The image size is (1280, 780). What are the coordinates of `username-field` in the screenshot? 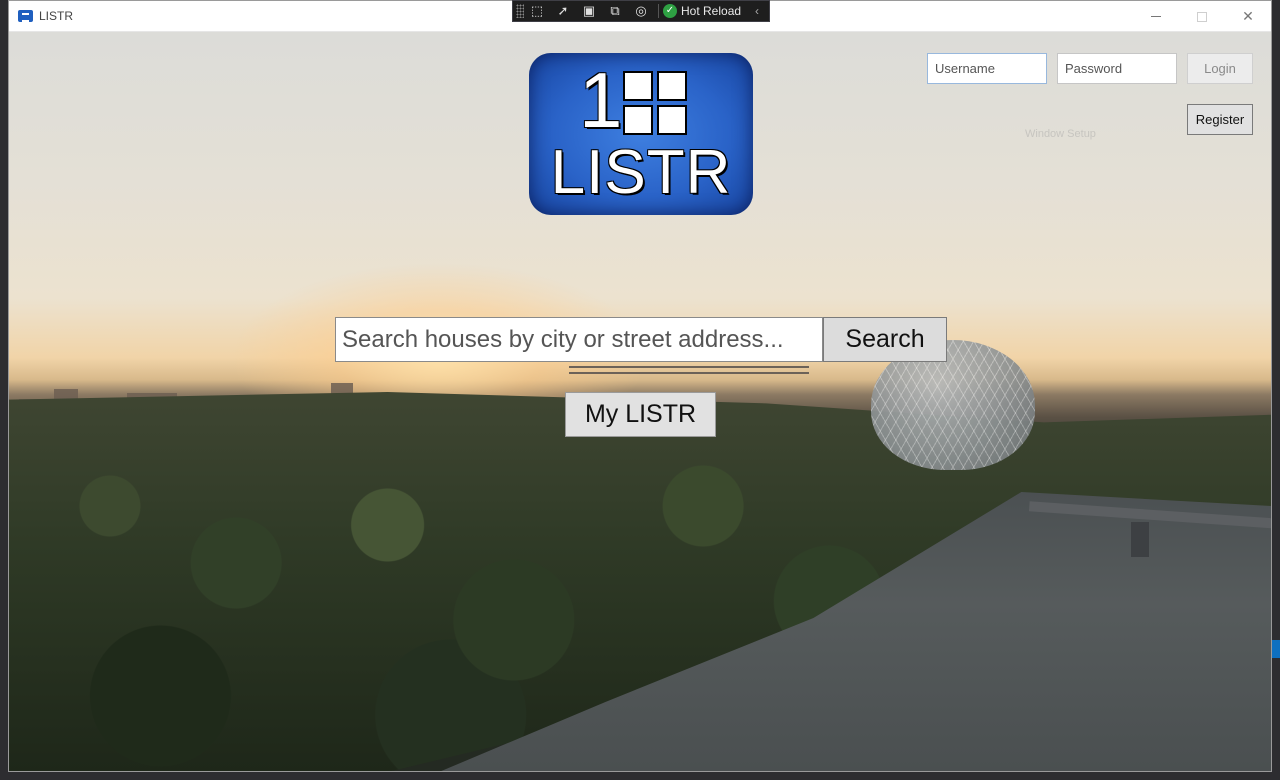 It's located at (987, 68).